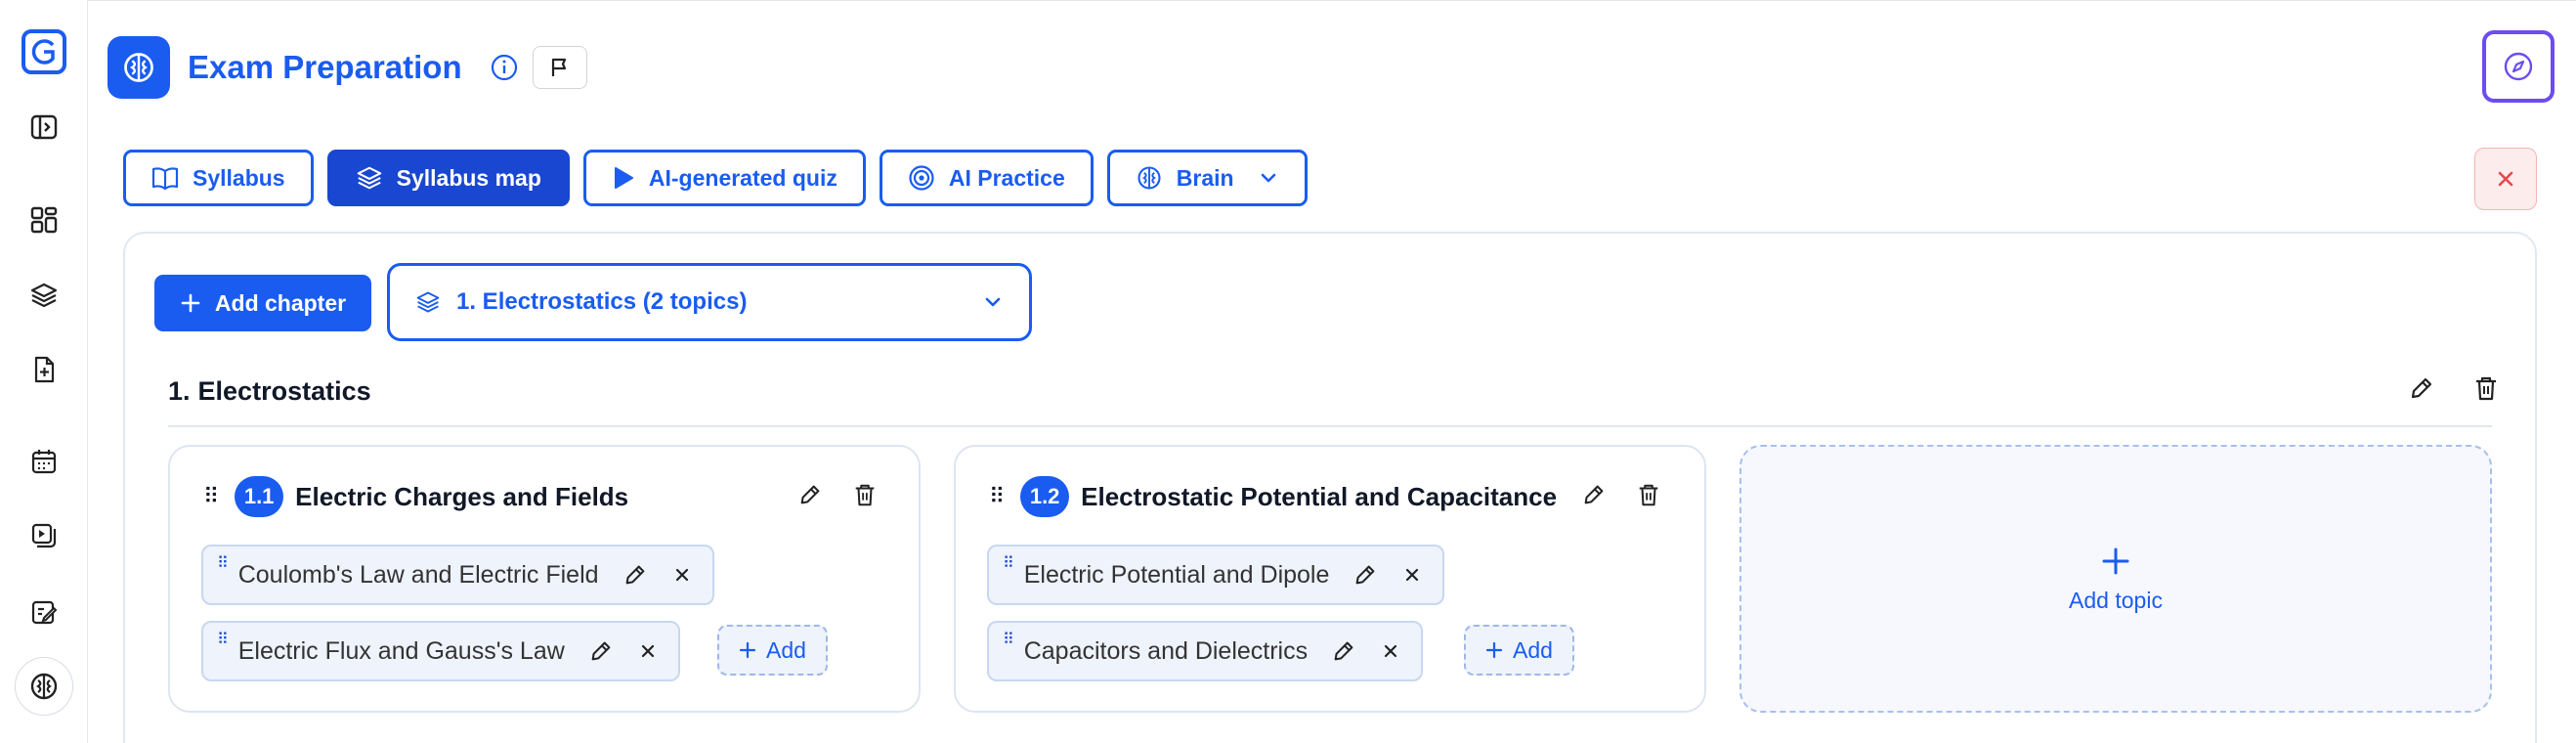 The width and height of the screenshot is (2576, 743). I want to click on collapse-sidebar-icon, so click(44, 127).